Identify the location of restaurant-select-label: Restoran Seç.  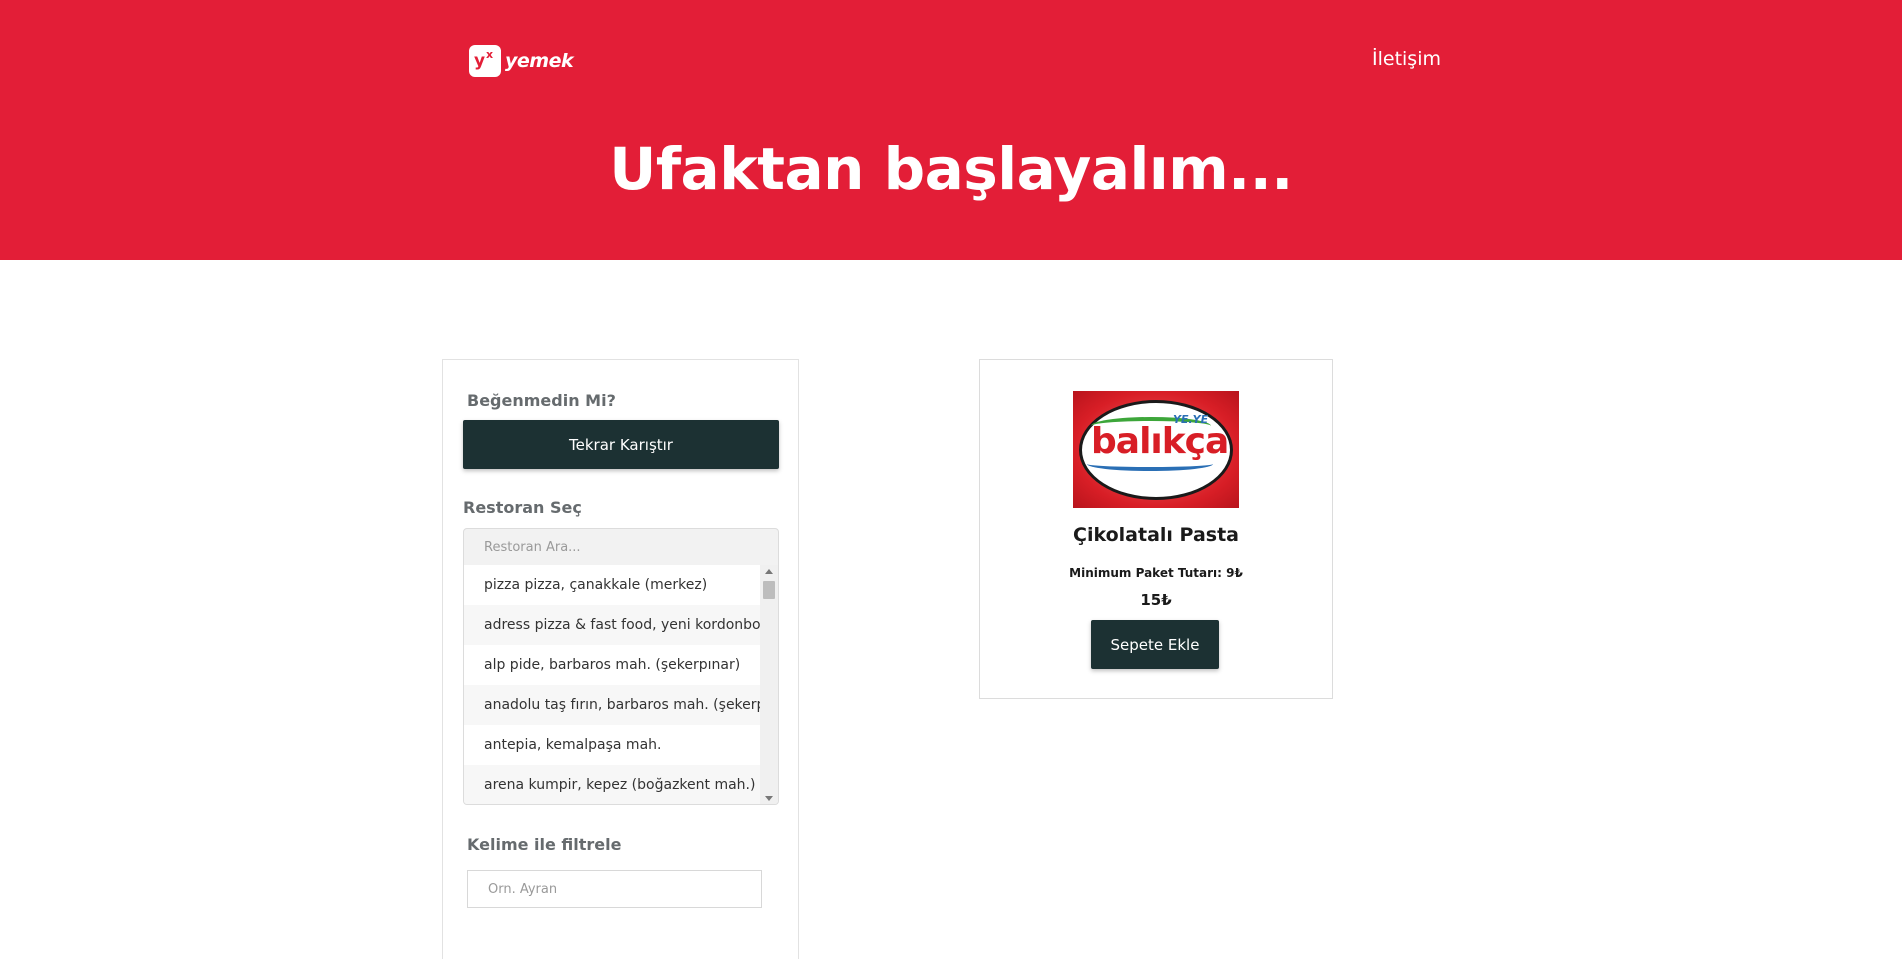
(522, 507).